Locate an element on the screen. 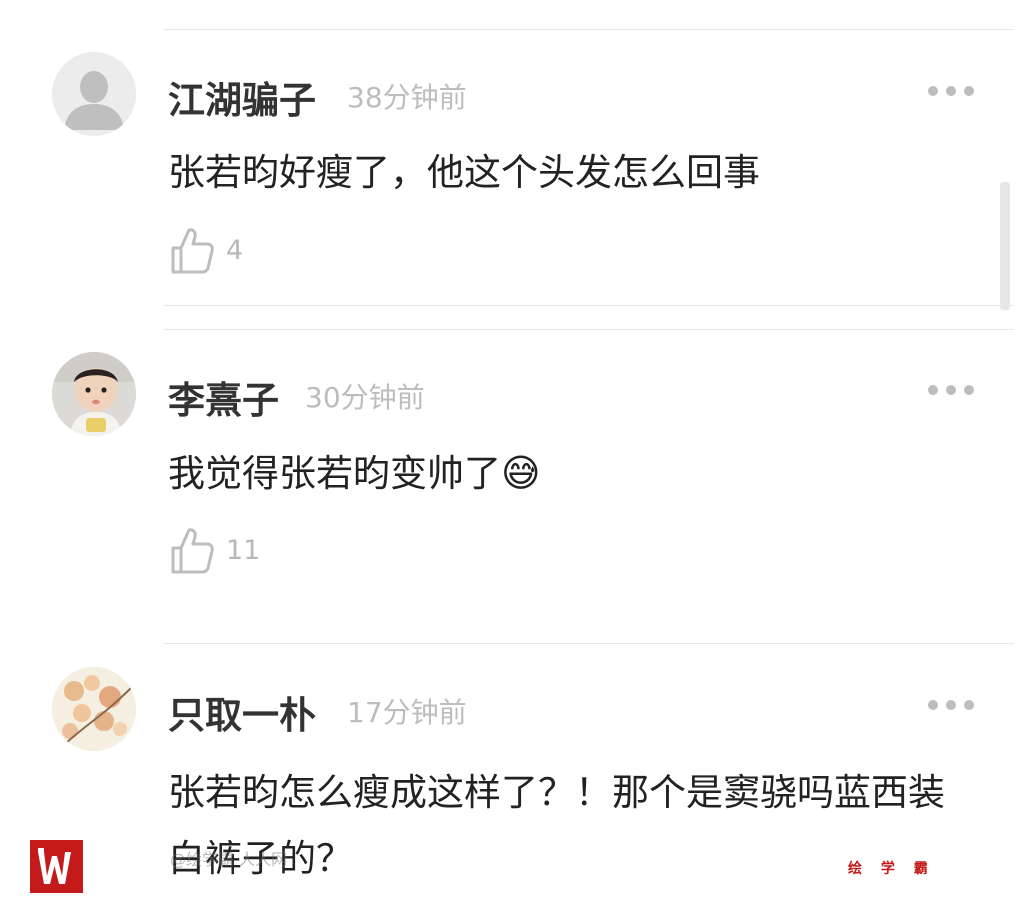 This screenshot has width=1024, height=915. sweat-smile-emoji: 😅 is located at coordinates (521, 473).